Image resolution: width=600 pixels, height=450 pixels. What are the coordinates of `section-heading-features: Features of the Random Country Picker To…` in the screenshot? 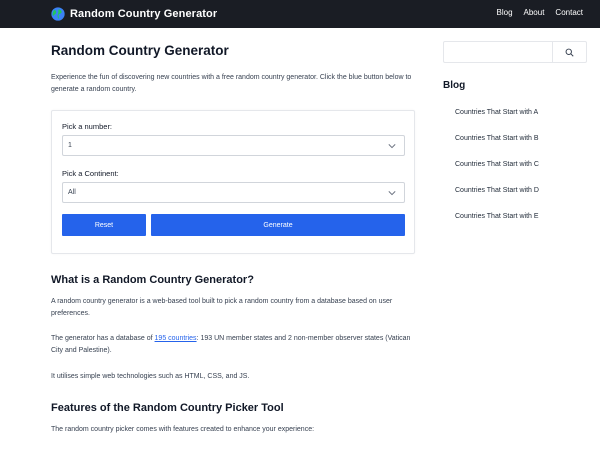 It's located at (167, 408).